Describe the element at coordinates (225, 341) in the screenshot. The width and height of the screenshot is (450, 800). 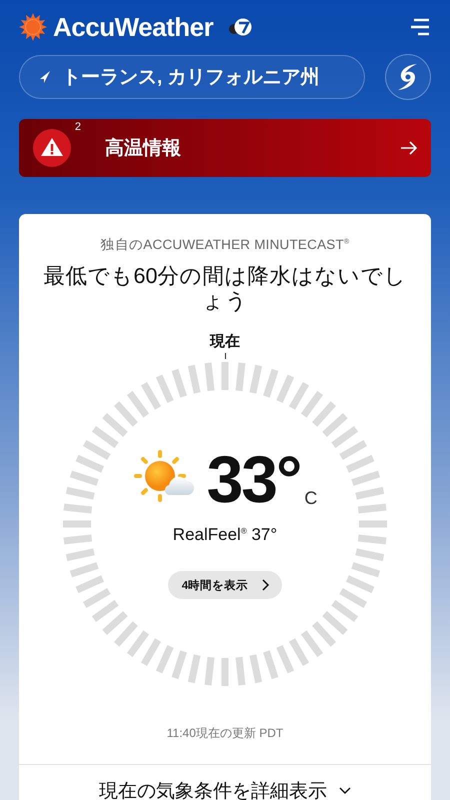
I see `now-label: 現在` at that location.